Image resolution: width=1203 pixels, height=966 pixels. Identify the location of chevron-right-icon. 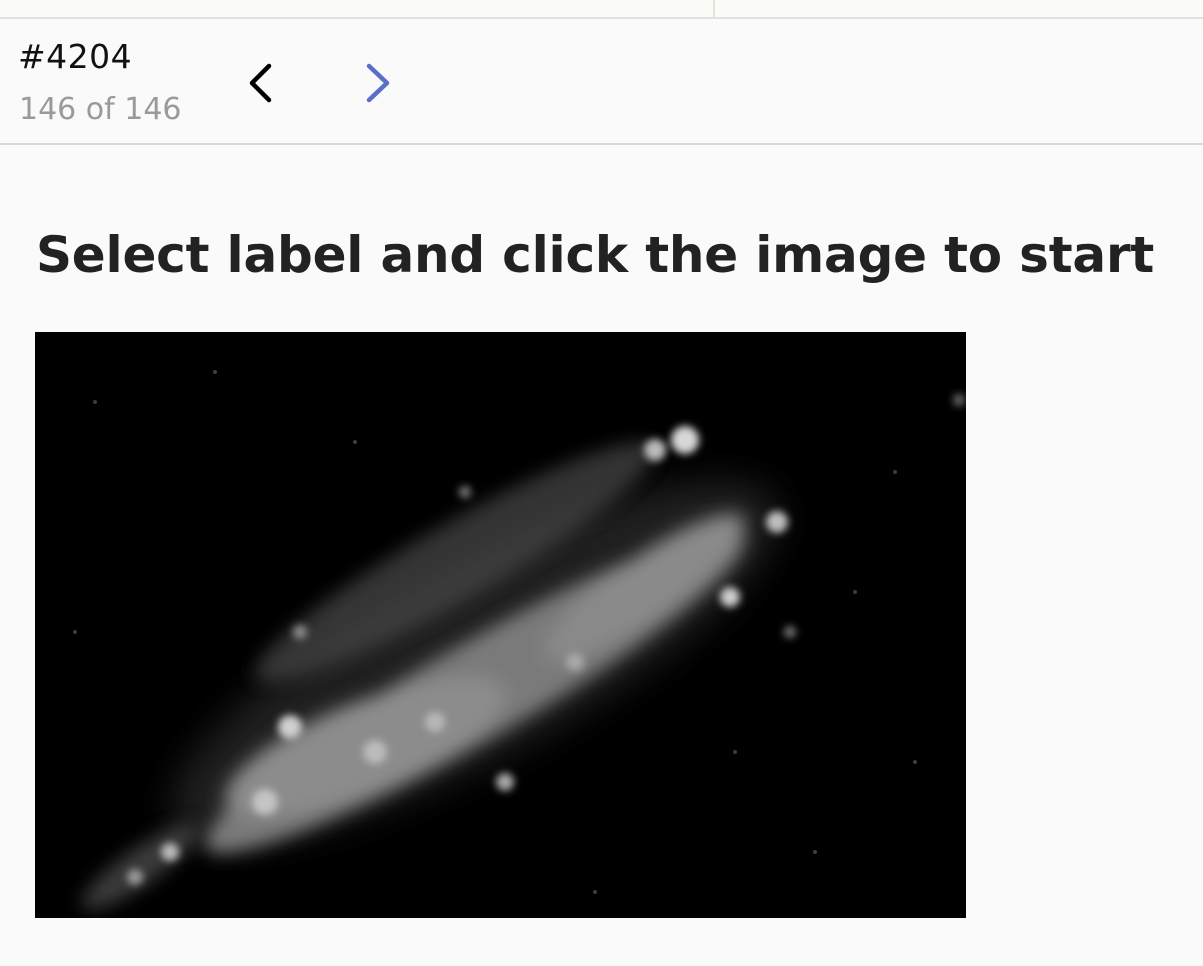
(378, 83).